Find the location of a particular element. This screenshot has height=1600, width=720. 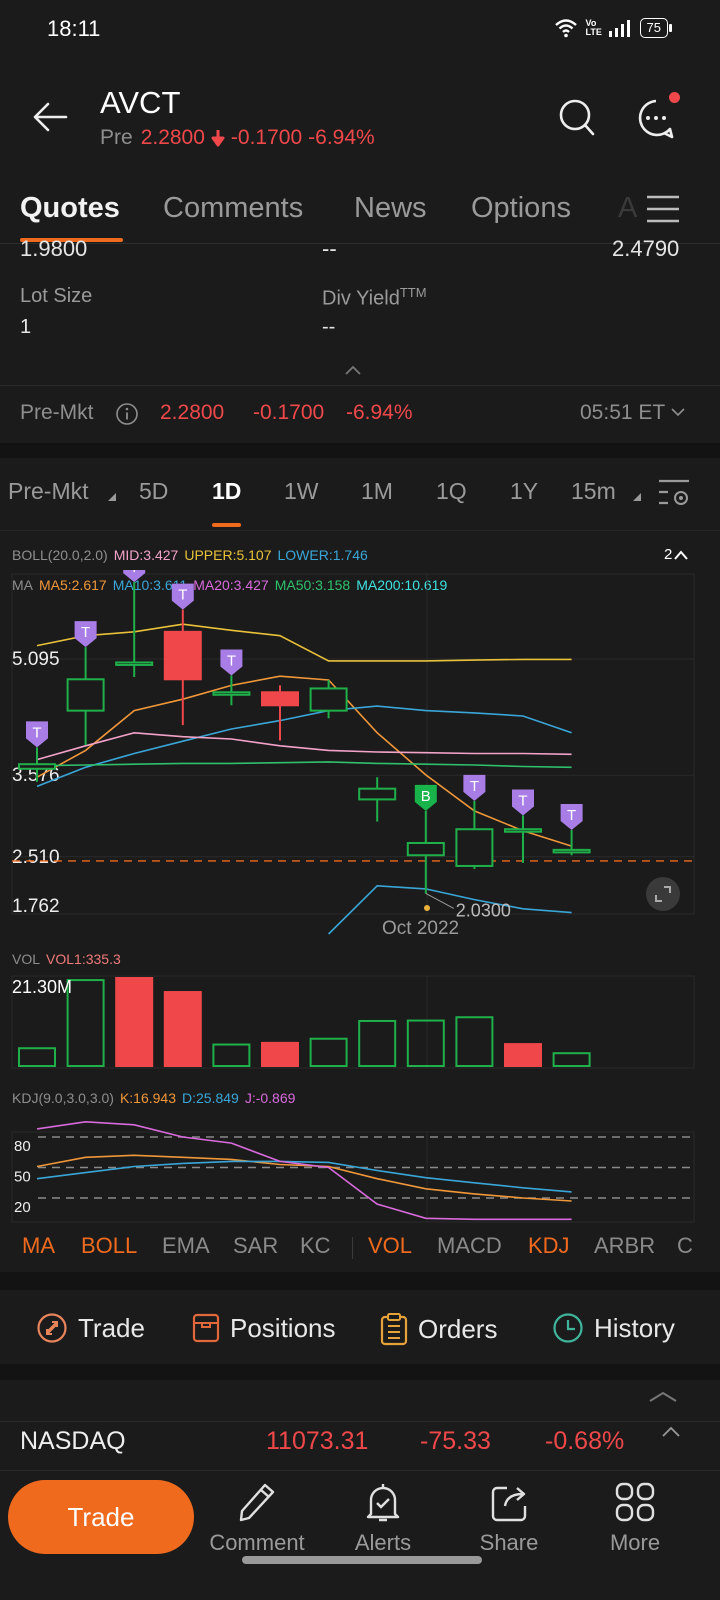

period-1w: 1W is located at coordinates (301, 491).